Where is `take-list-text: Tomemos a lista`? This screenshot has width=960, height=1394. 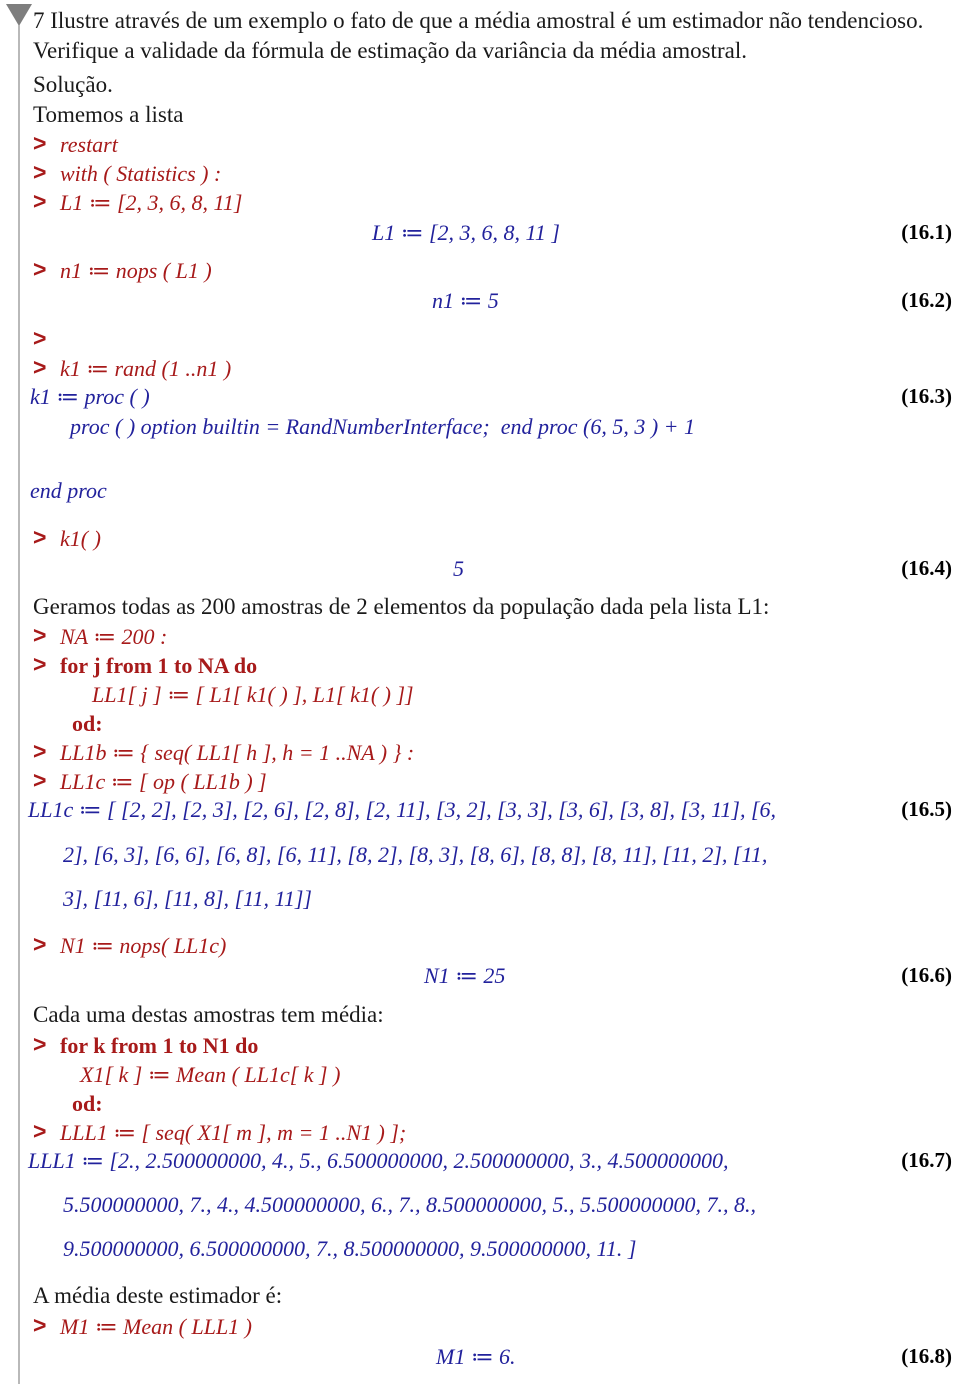
take-list-text: Tomemos a lista is located at coordinates (108, 114).